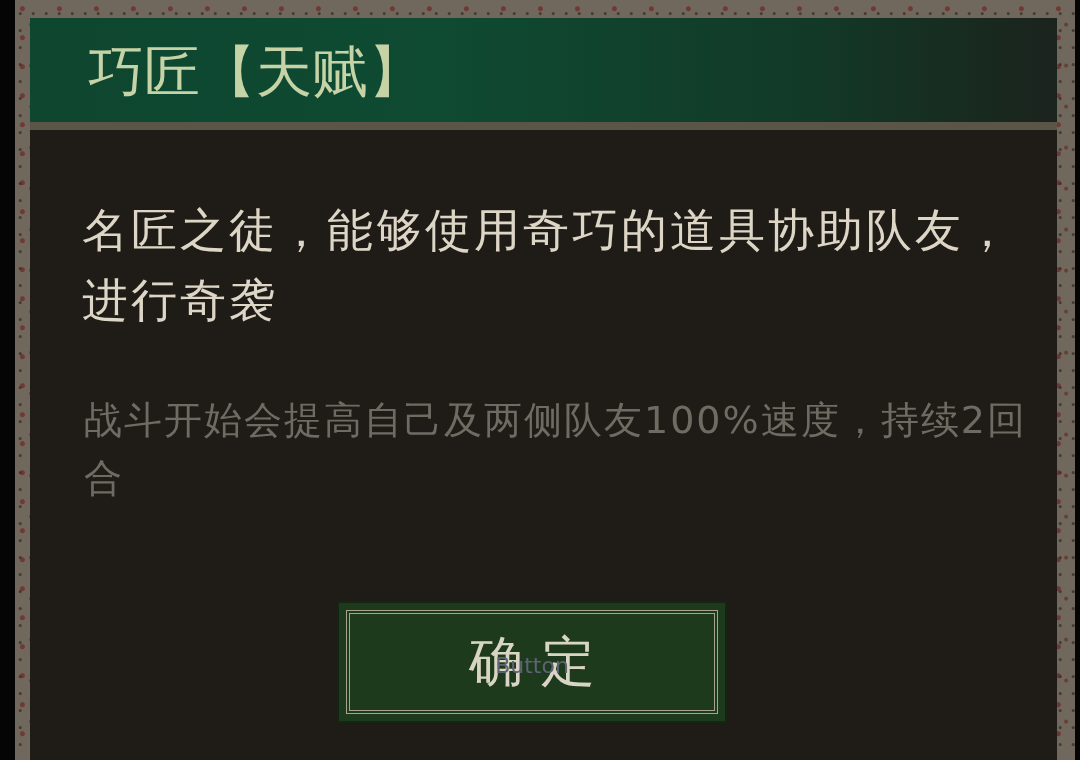 The width and height of the screenshot is (1080, 760). What do you see at coordinates (548, 265) in the screenshot?
I see `description-text: 名匠之徒，能够使用奇巧的道具协助队友，进行奇袭` at bounding box center [548, 265].